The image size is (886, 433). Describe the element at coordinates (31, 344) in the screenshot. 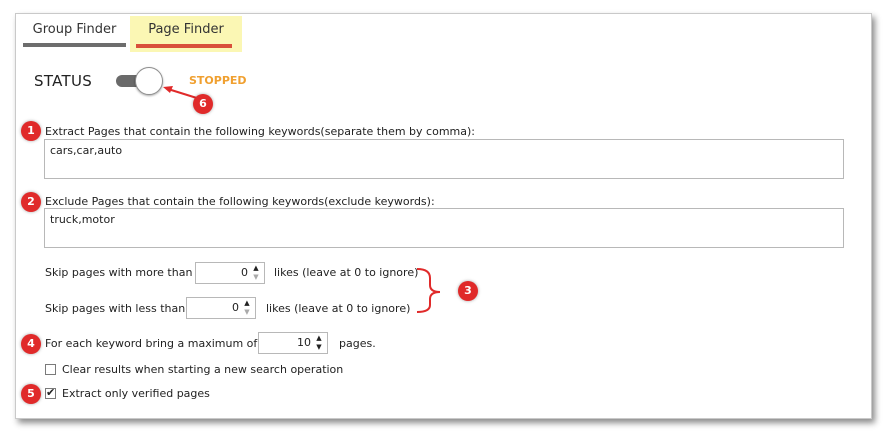

I see `callout-badge-4: 4` at that location.